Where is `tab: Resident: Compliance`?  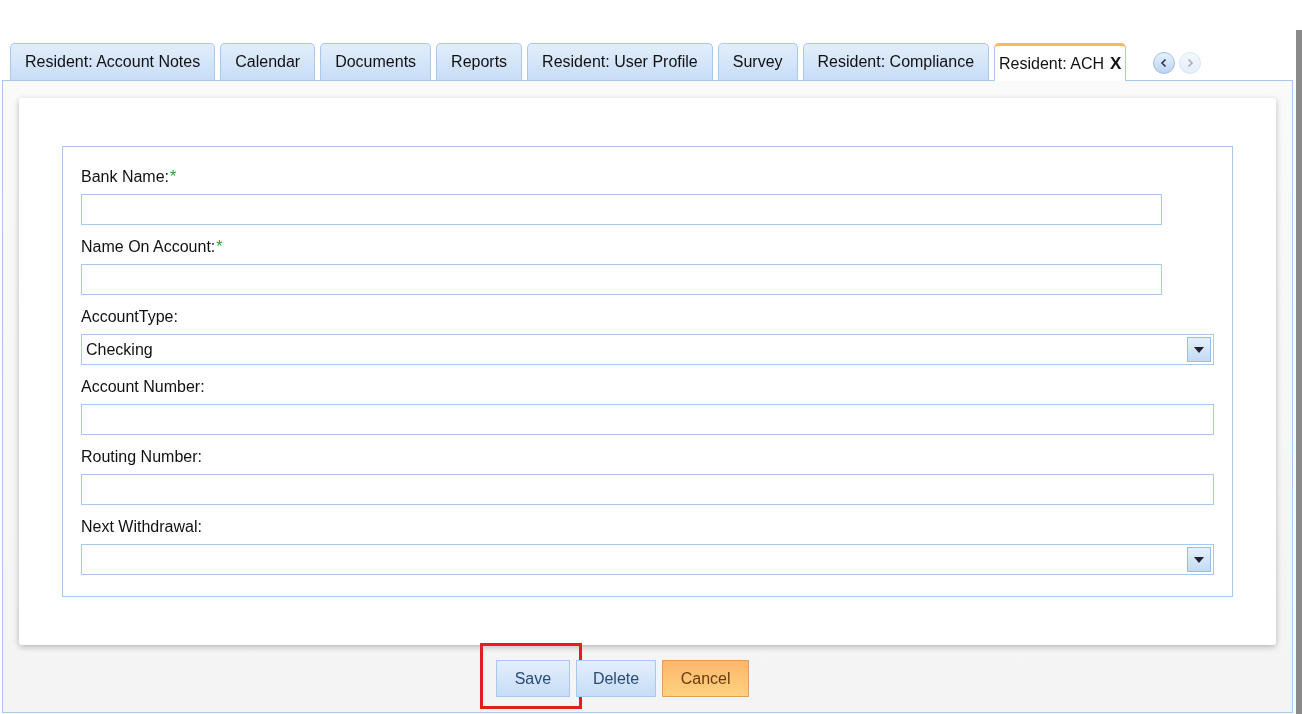 tab: Resident: Compliance is located at coordinates (896, 61).